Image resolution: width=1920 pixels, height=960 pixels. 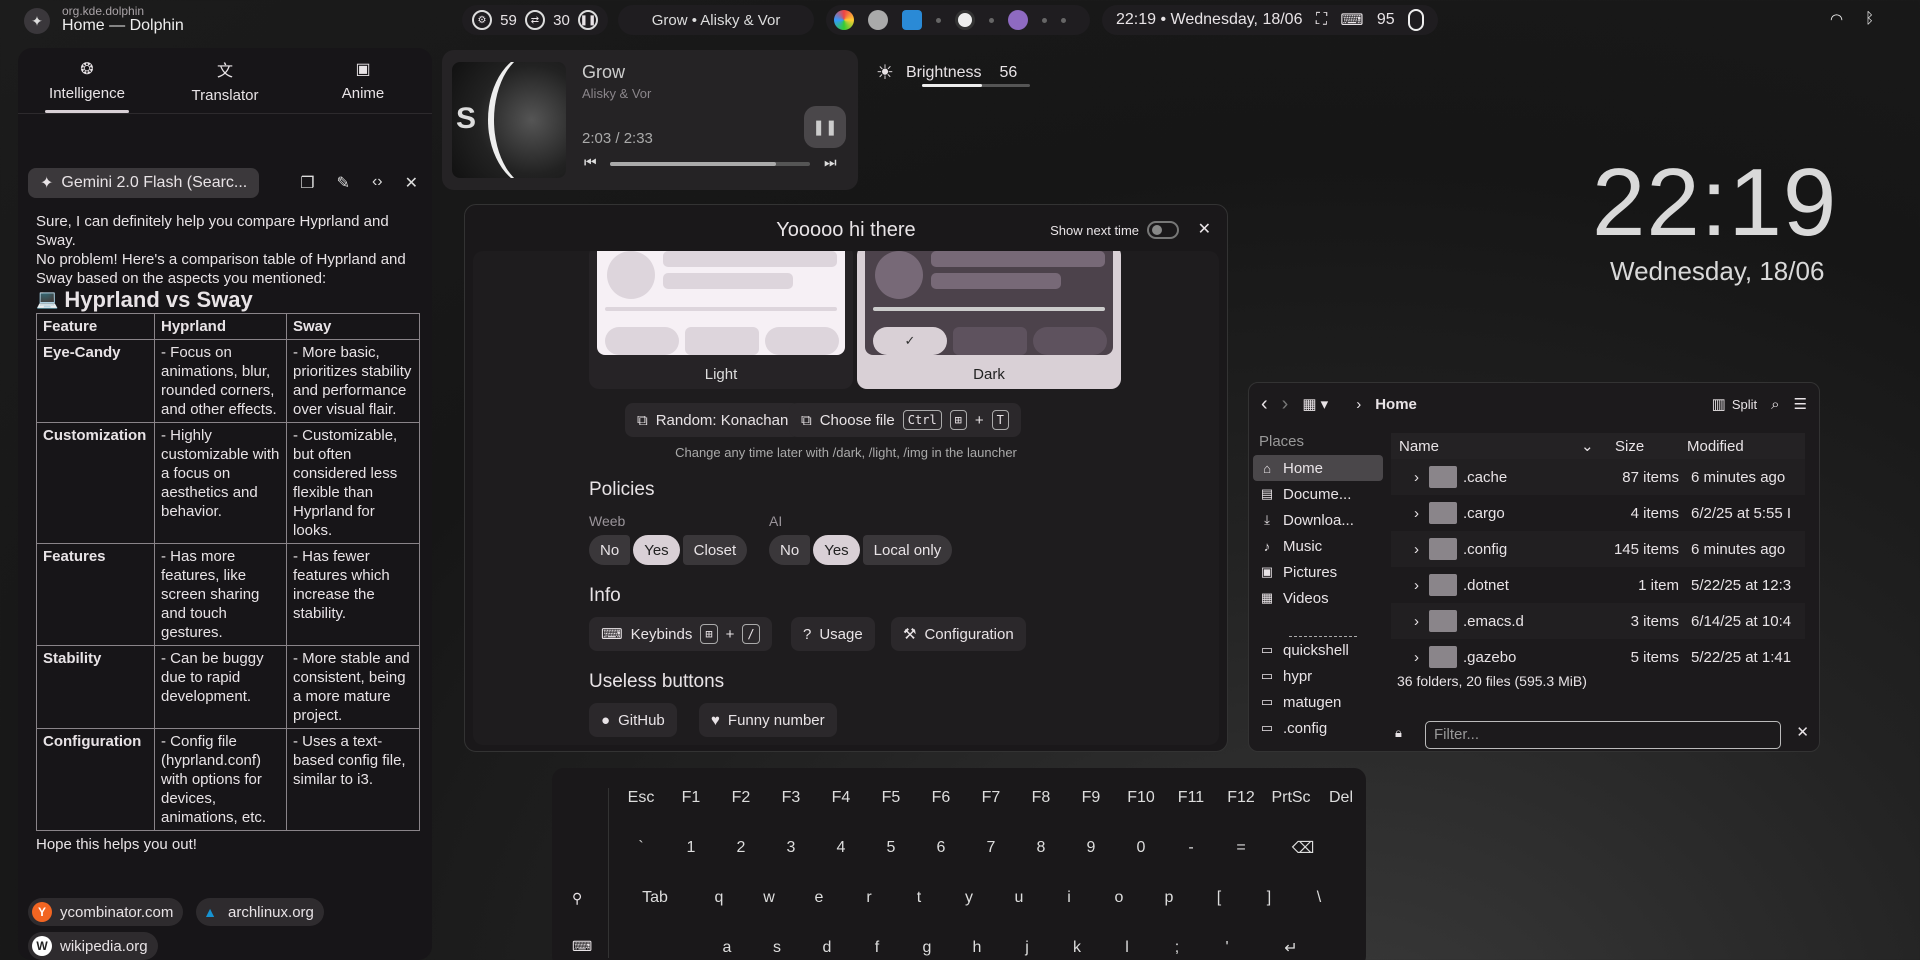 What do you see at coordinates (941, 798) in the screenshot?
I see `key-key: F6` at bounding box center [941, 798].